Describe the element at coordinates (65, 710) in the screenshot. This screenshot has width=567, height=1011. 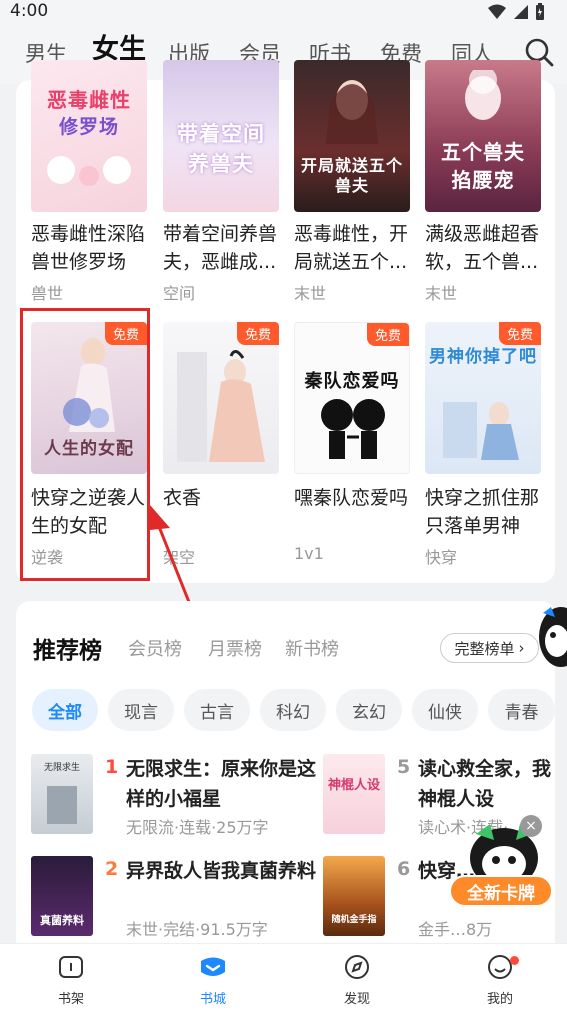
I see `chip-all: 全部` at that location.